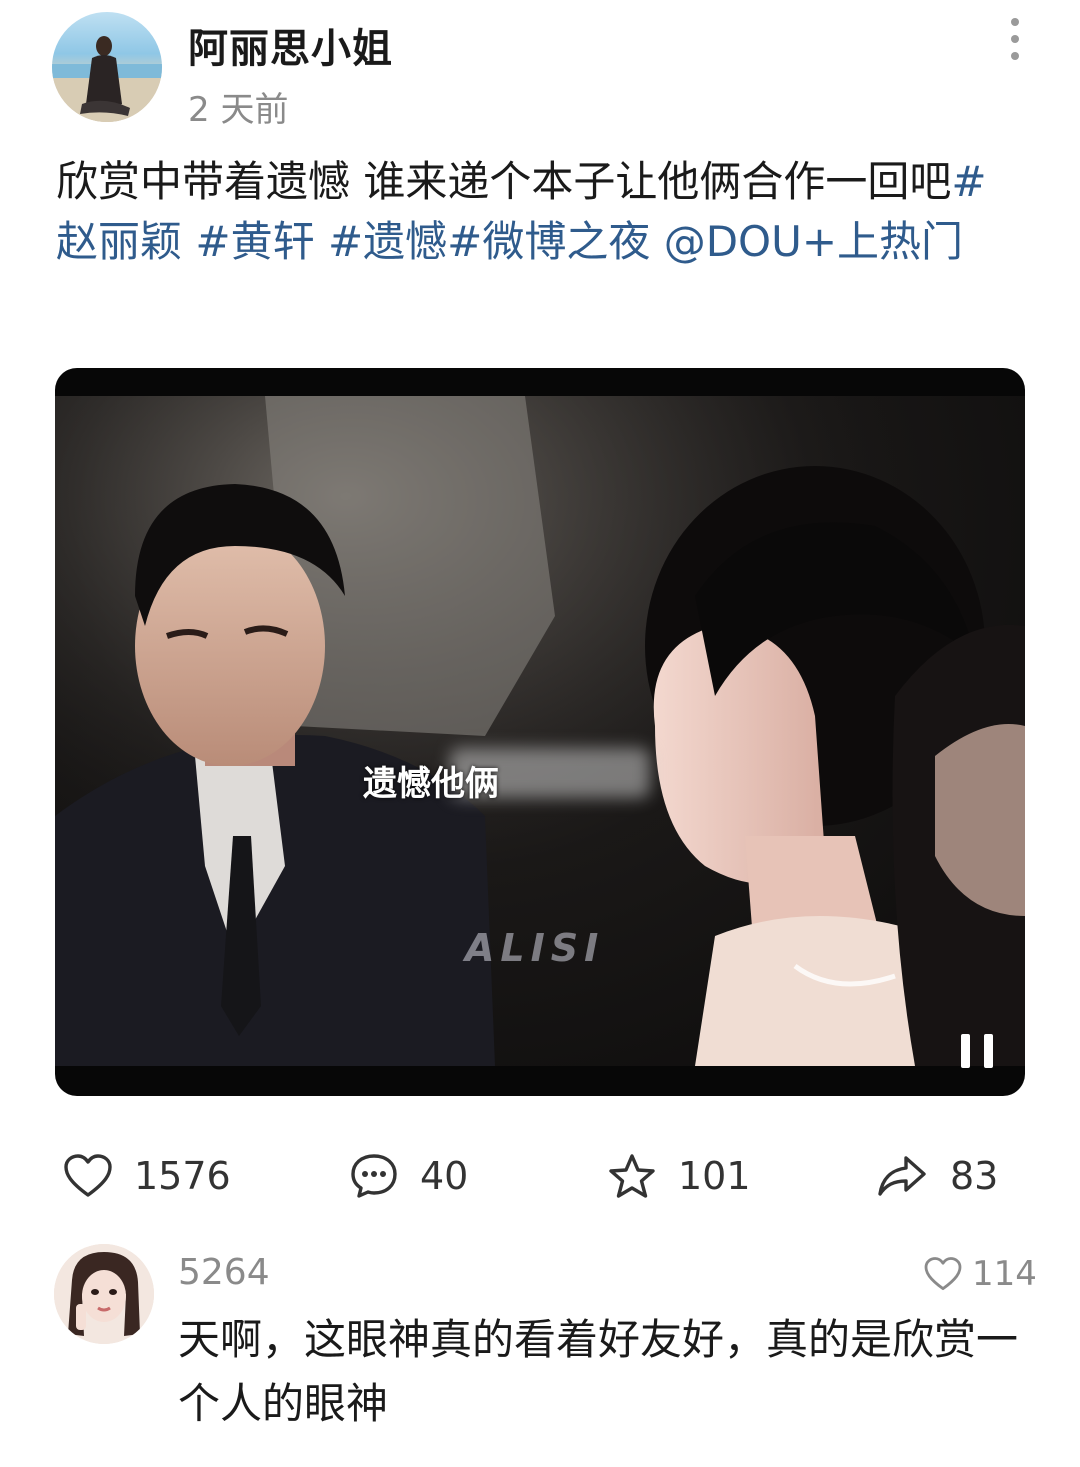  Describe the element at coordinates (974, 1176) in the screenshot. I see `share-count: 83` at that location.